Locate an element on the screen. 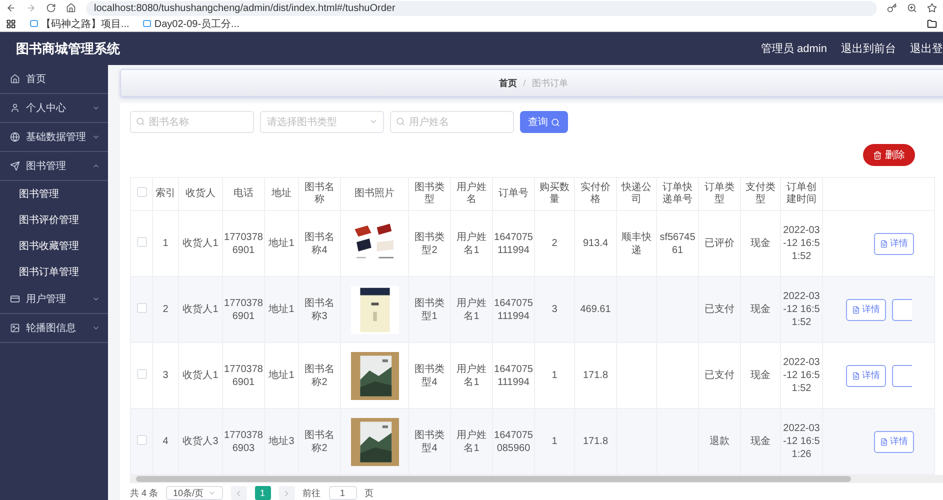 The height and width of the screenshot is (500, 943). folder-icon is located at coordinates (932, 23).